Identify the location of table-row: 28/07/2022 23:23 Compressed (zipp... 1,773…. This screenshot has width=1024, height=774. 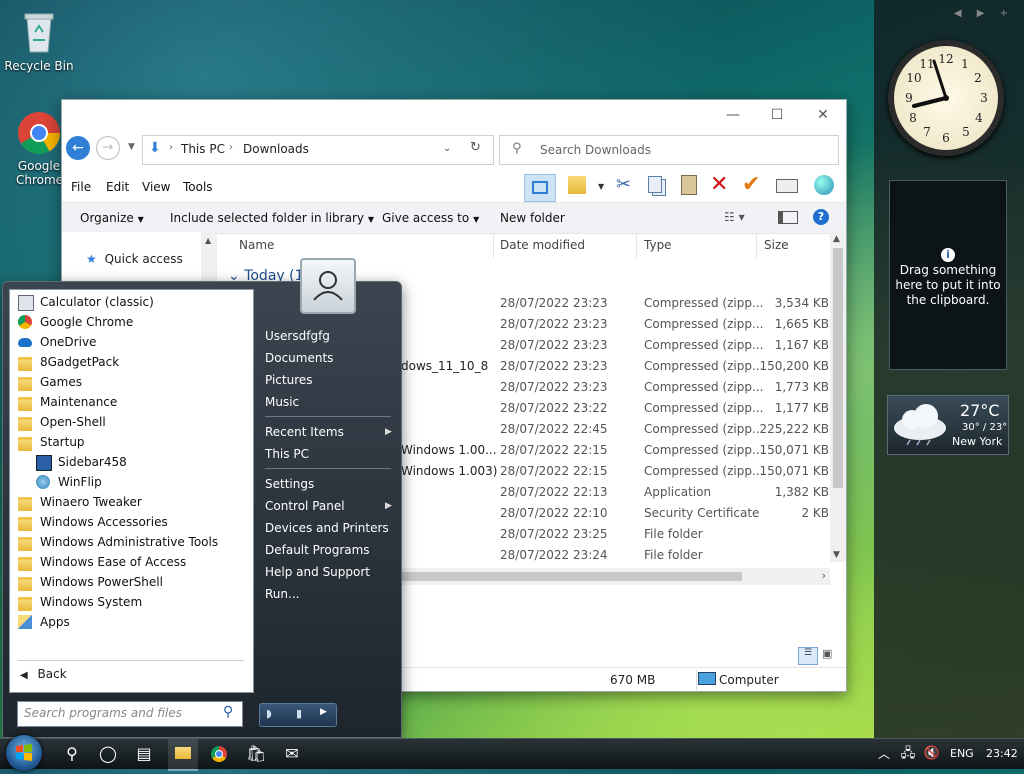
(662, 387).